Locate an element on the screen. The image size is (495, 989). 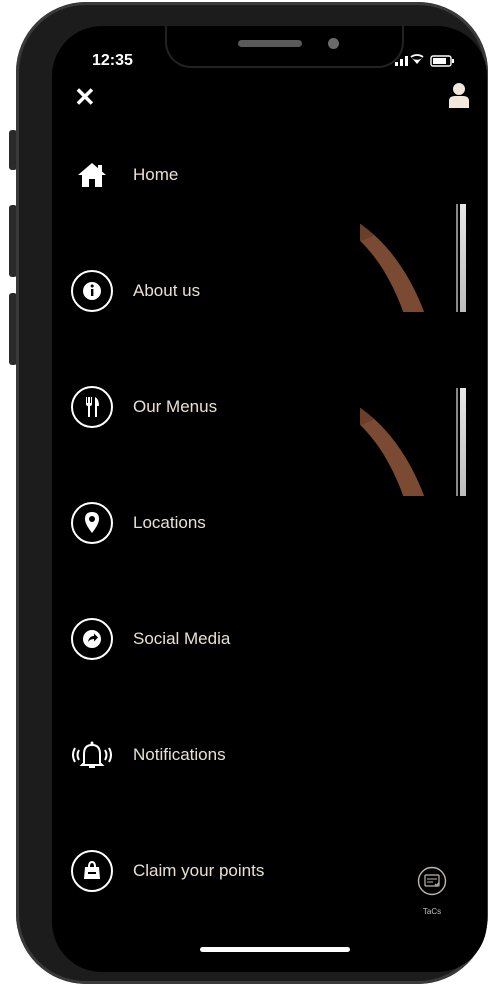
menu-item-label: Claim your points is located at coordinates (199, 870).